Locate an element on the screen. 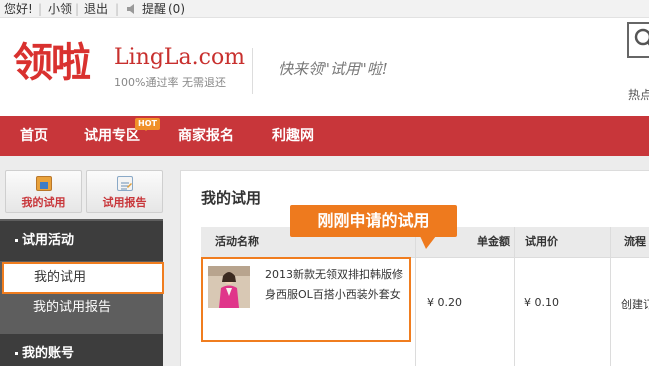 This screenshot has width=649, height=366. just-applied-callout: 刚刚申请的试用 is located at coordinates (373, 227).